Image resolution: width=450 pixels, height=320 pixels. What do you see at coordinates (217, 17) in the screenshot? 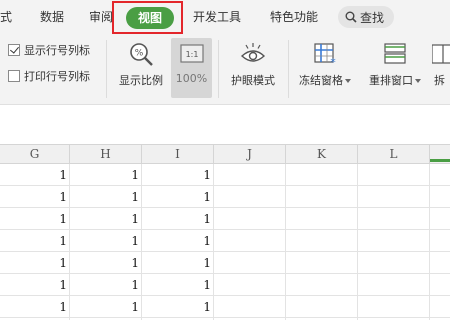
I see `tab-developer: 开发工具` at bounding box center [217, 17].